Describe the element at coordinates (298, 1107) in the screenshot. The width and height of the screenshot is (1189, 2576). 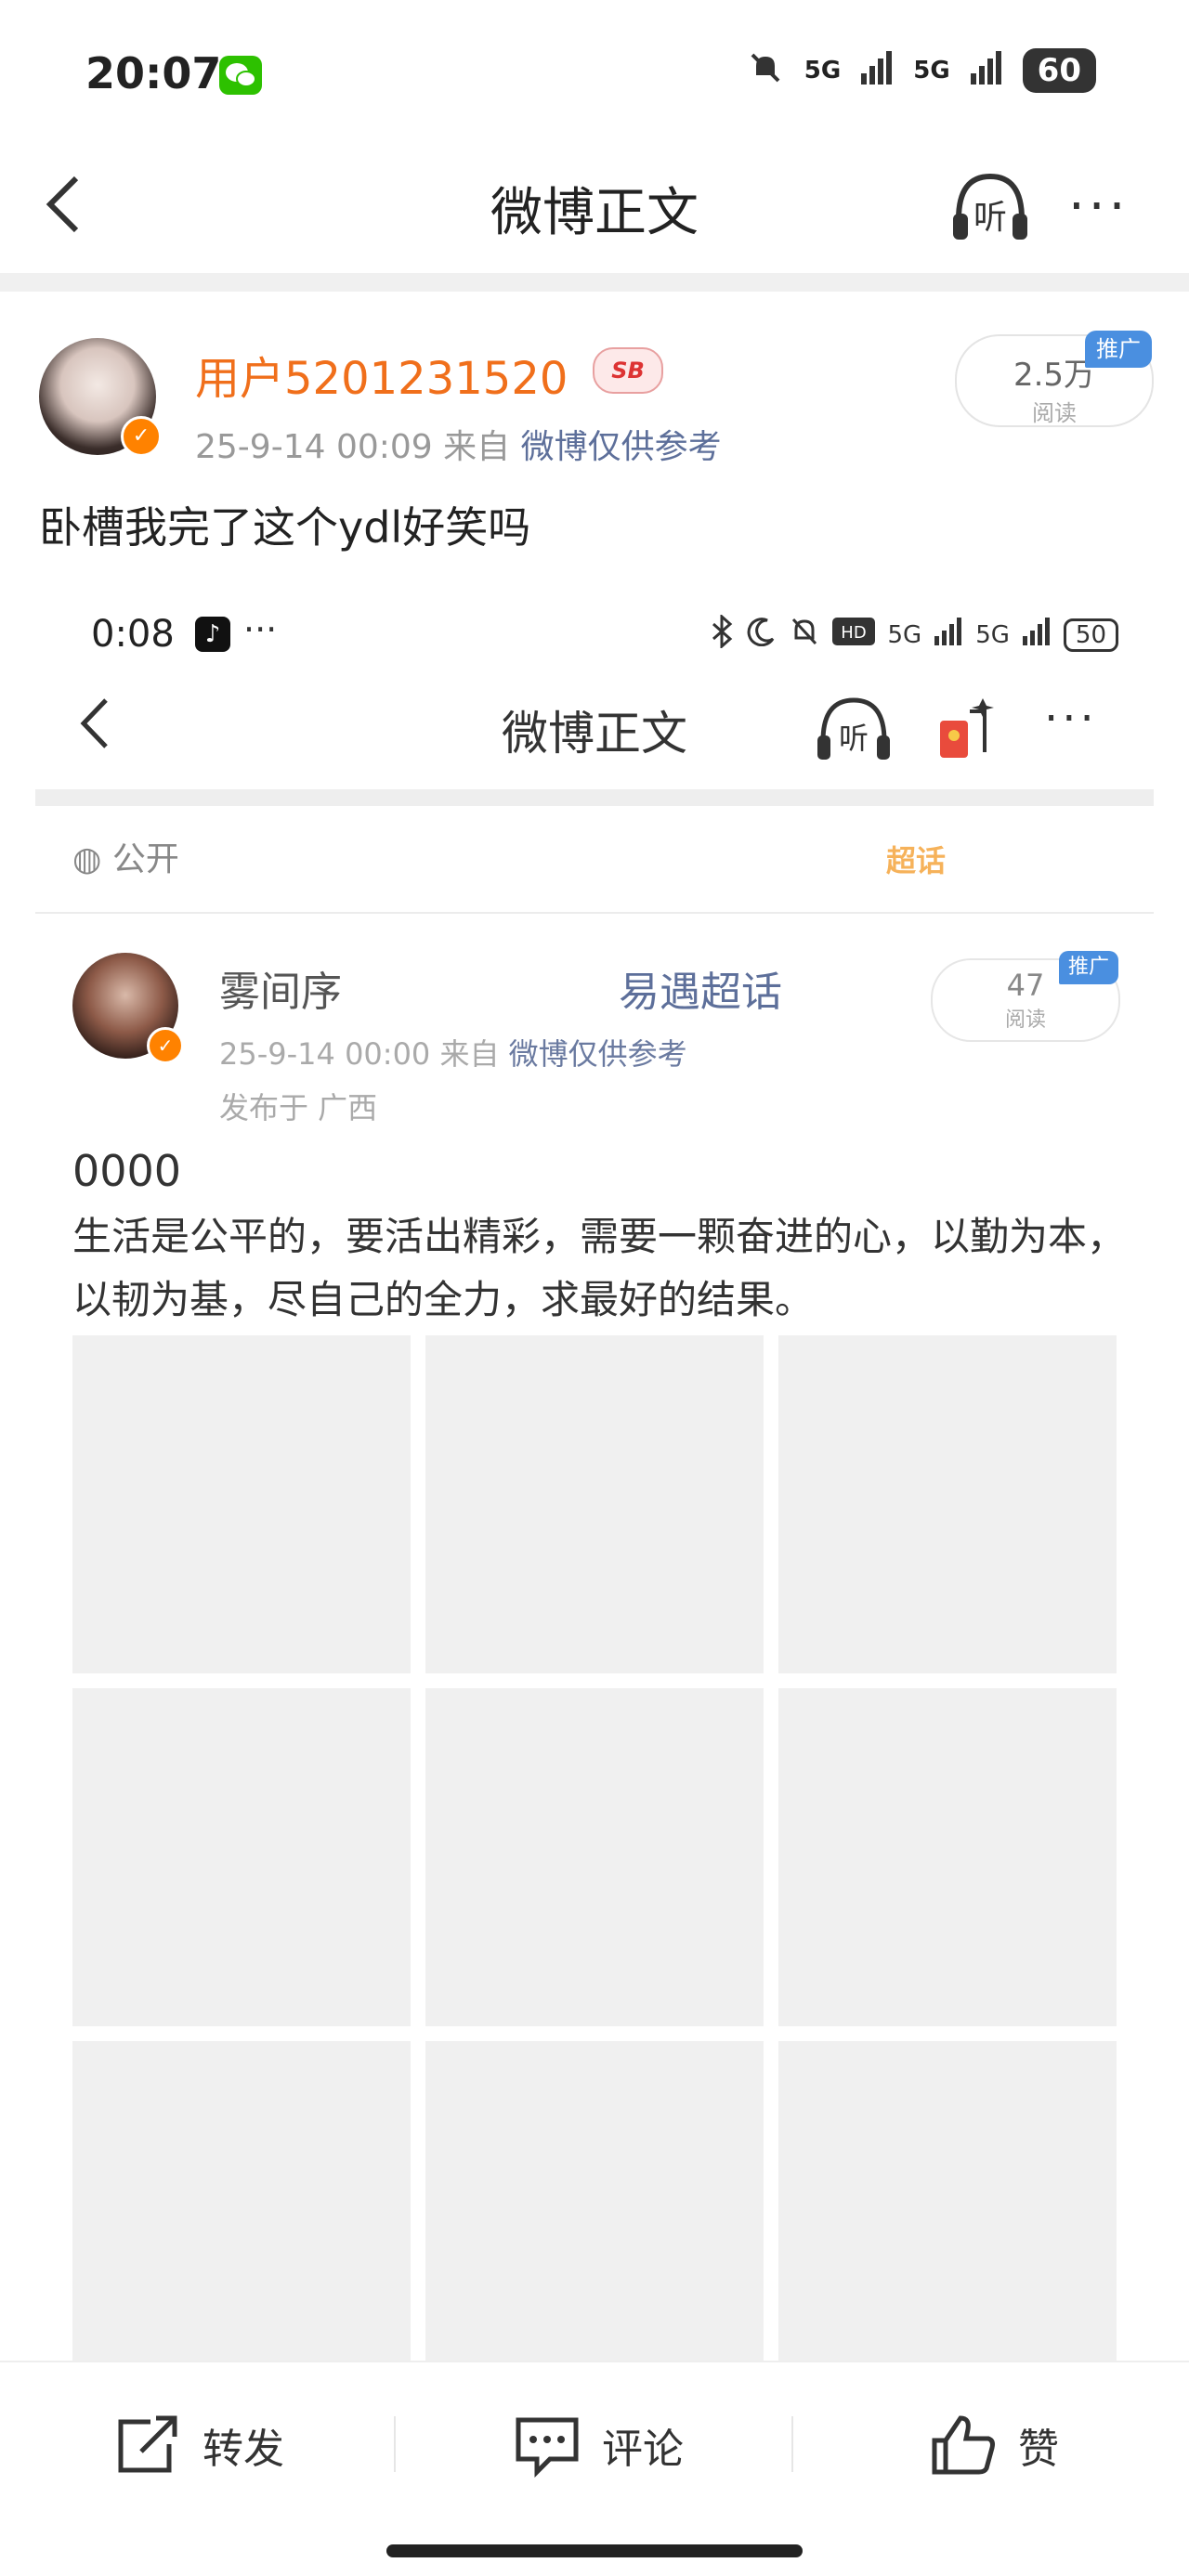
I see `embedded-location: 发布于 广西` at that location.